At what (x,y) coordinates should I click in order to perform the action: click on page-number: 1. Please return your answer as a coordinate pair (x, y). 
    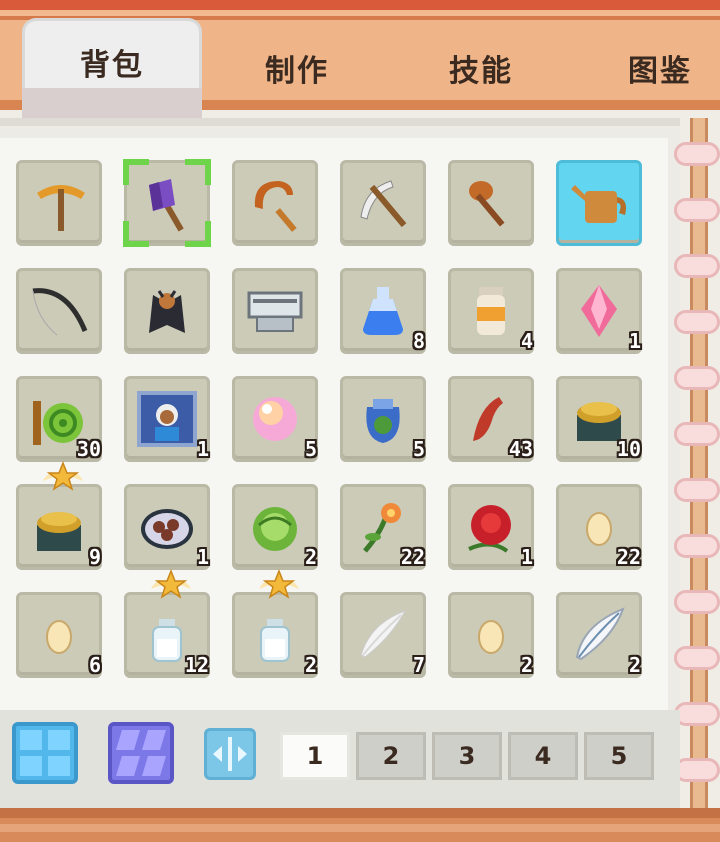
    Looking at the image, I should click on (315, 756).